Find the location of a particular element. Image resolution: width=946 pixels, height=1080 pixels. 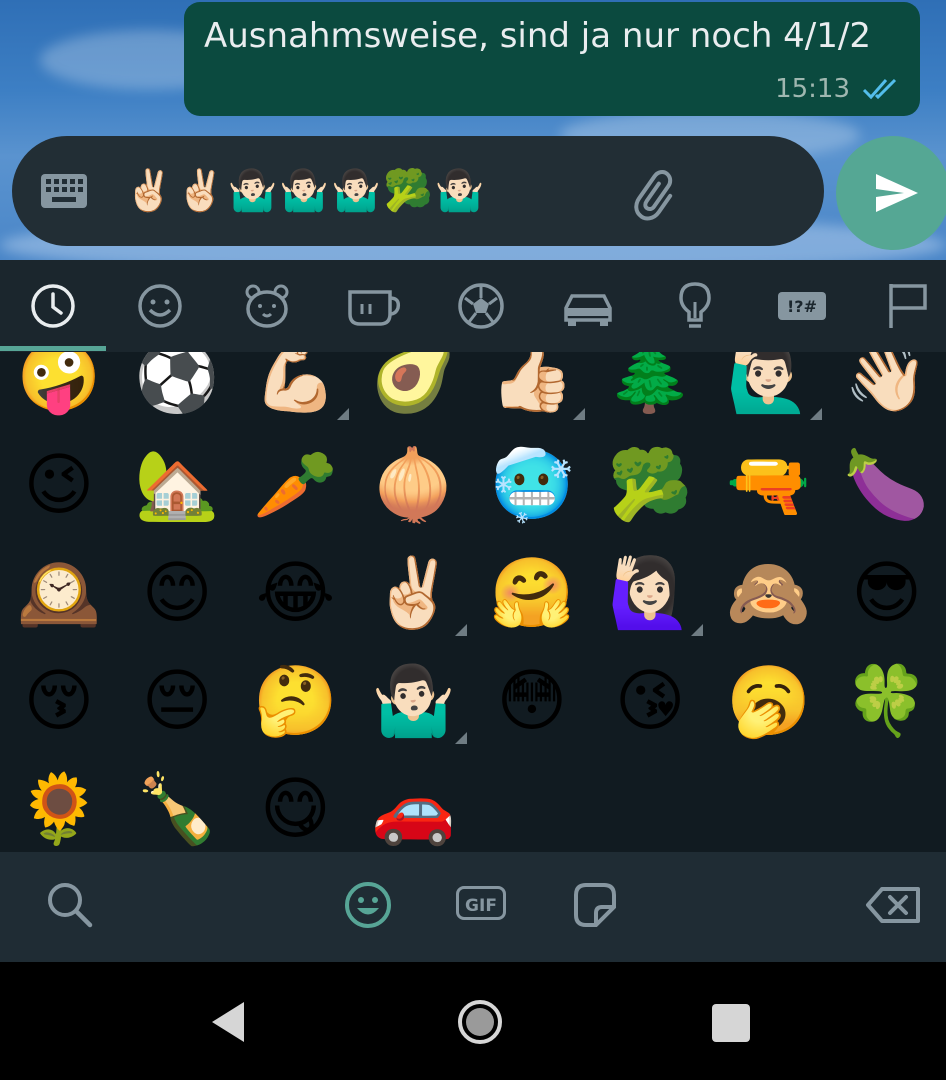

emoji-key: 💪🏻 is located at coordinates (296, 392).